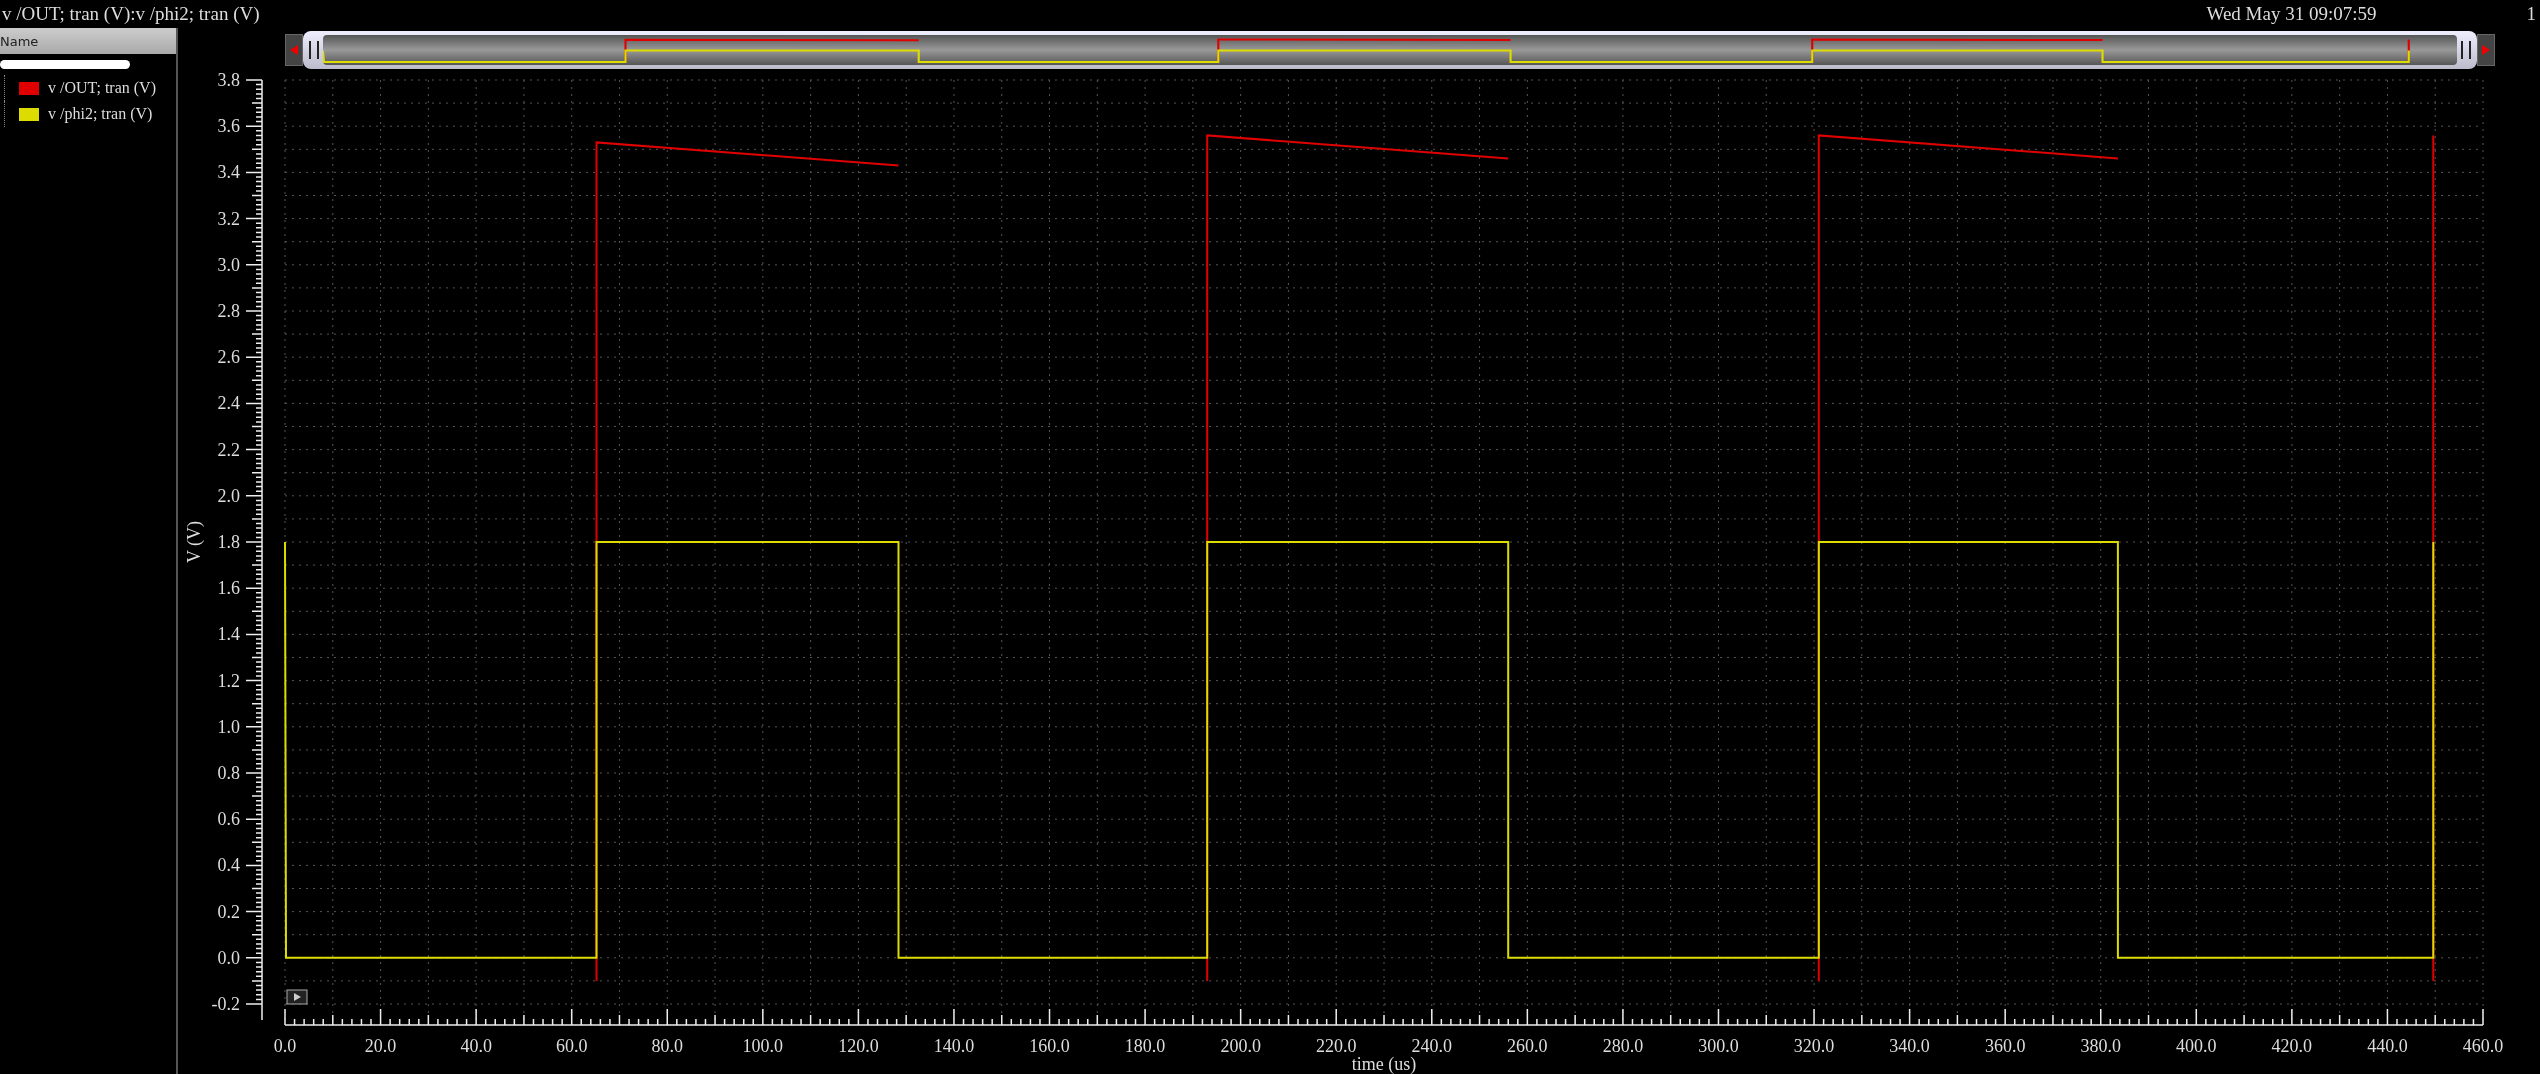 This screenshot has height=1074, width=2540. Describe the element at coordinates (102, 88) in the screenshot. I see `legend-label: v /OUT; tran (V)` at that location.